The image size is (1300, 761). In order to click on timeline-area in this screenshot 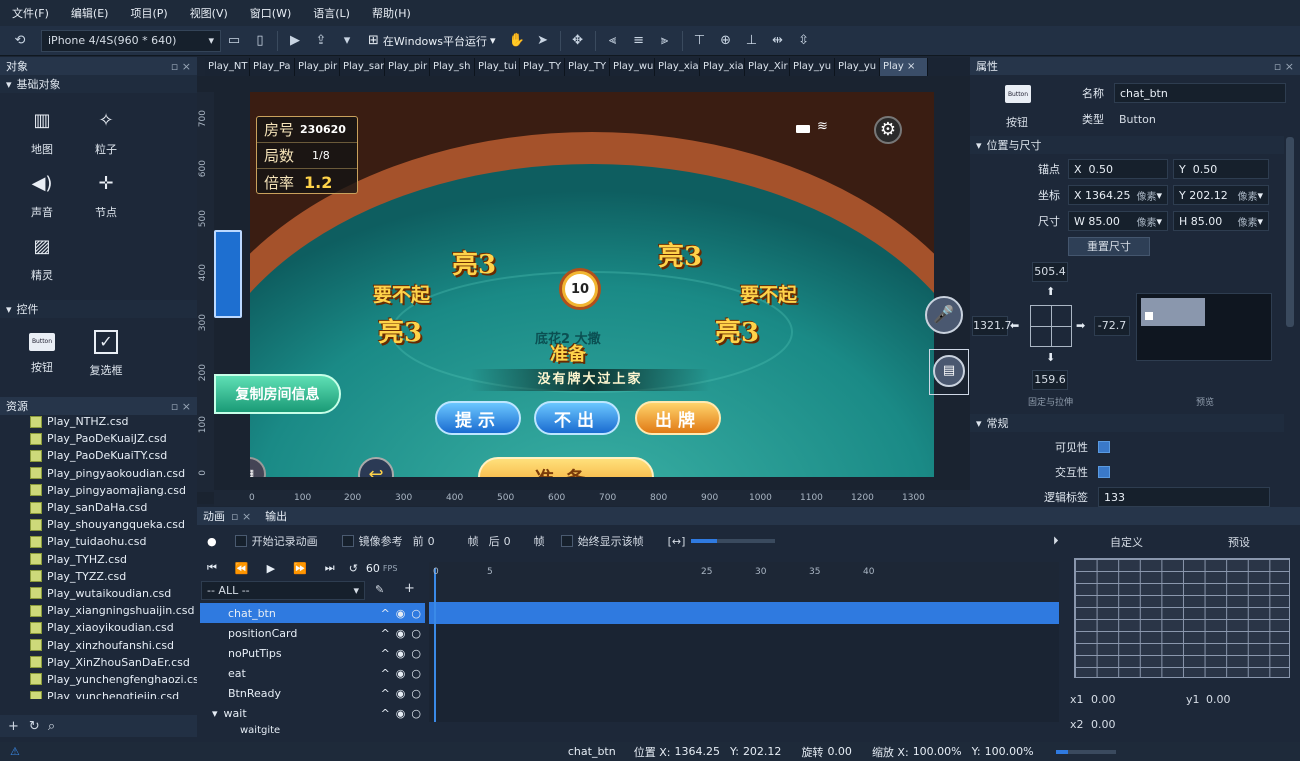, I will do `click(744, 642)`.